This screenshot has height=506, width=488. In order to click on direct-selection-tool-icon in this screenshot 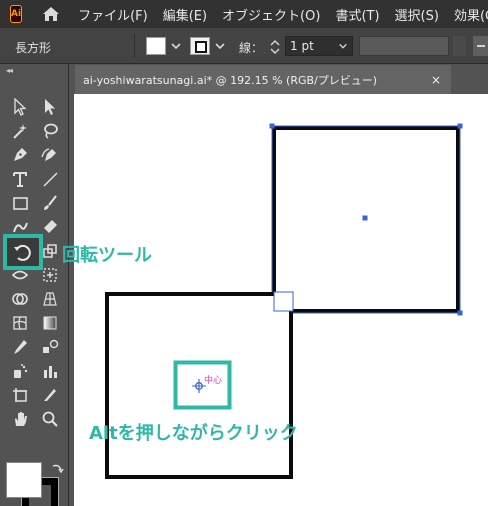, I will do `click(50, 107)`.